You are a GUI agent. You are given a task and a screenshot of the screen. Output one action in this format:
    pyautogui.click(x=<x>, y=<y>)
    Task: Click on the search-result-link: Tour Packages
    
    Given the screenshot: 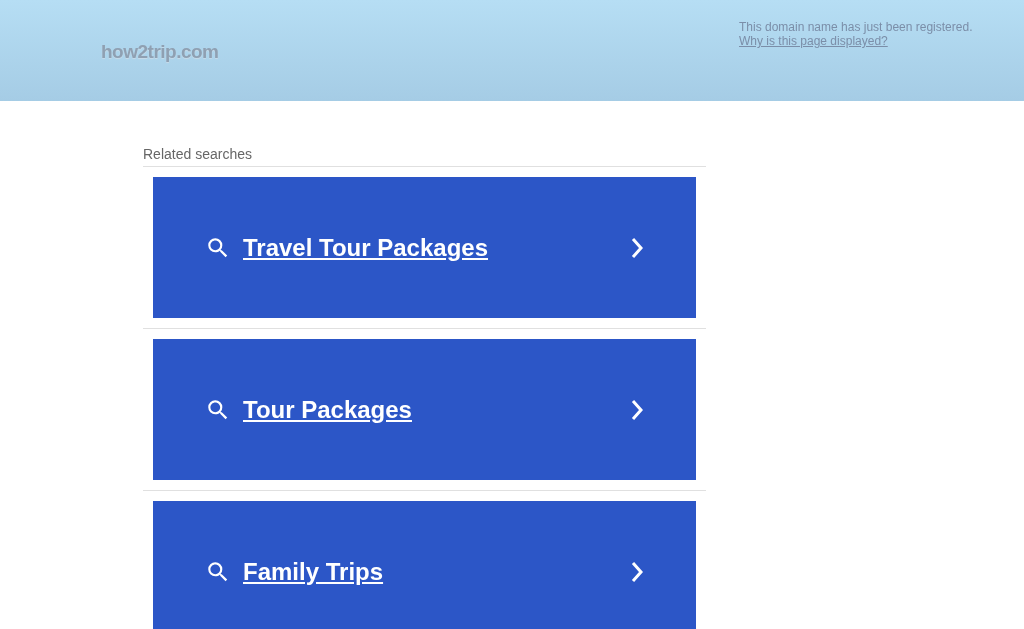 What is the action you would take?
    pyautogui.click(x=424, y=409)
    